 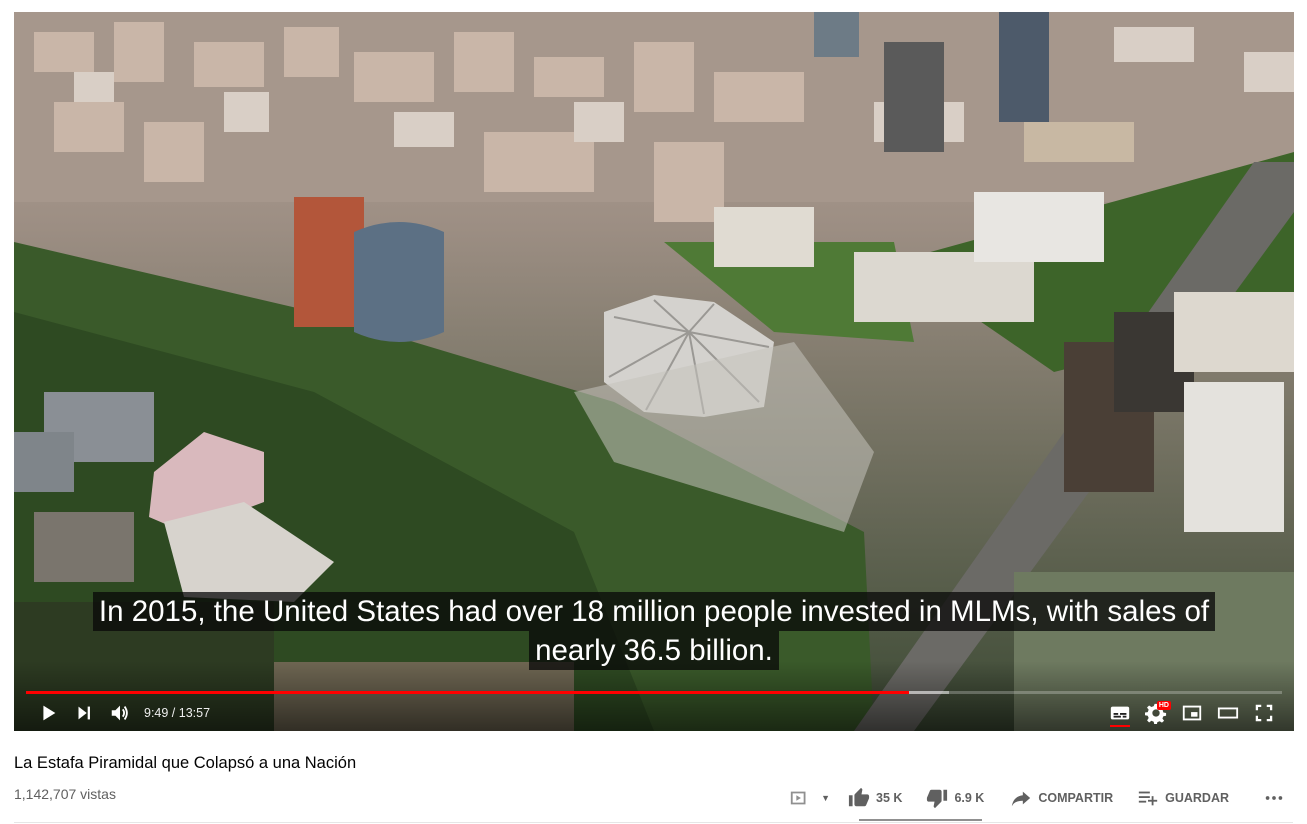 What do you see at coordinates (65, 794) in the screenshot?
I see `view-count: 1,142,707 vistas` at bounding box center [65, 794].